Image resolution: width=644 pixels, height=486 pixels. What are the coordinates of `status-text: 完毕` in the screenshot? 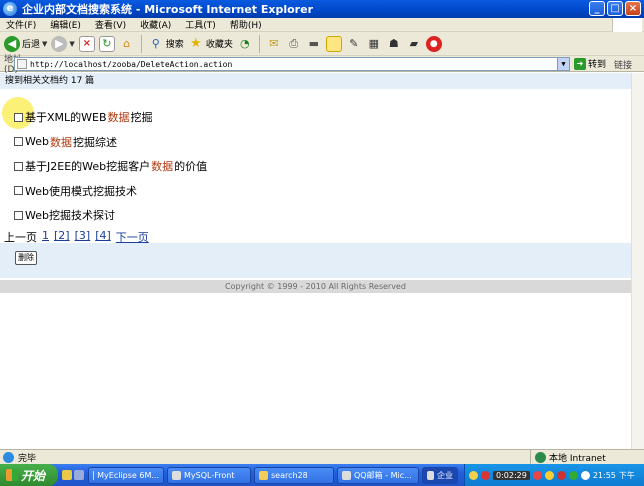 It's located at (27, 458).